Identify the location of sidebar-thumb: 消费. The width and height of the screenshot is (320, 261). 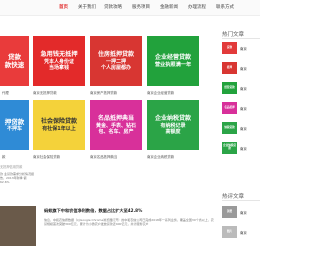
(229, 212).